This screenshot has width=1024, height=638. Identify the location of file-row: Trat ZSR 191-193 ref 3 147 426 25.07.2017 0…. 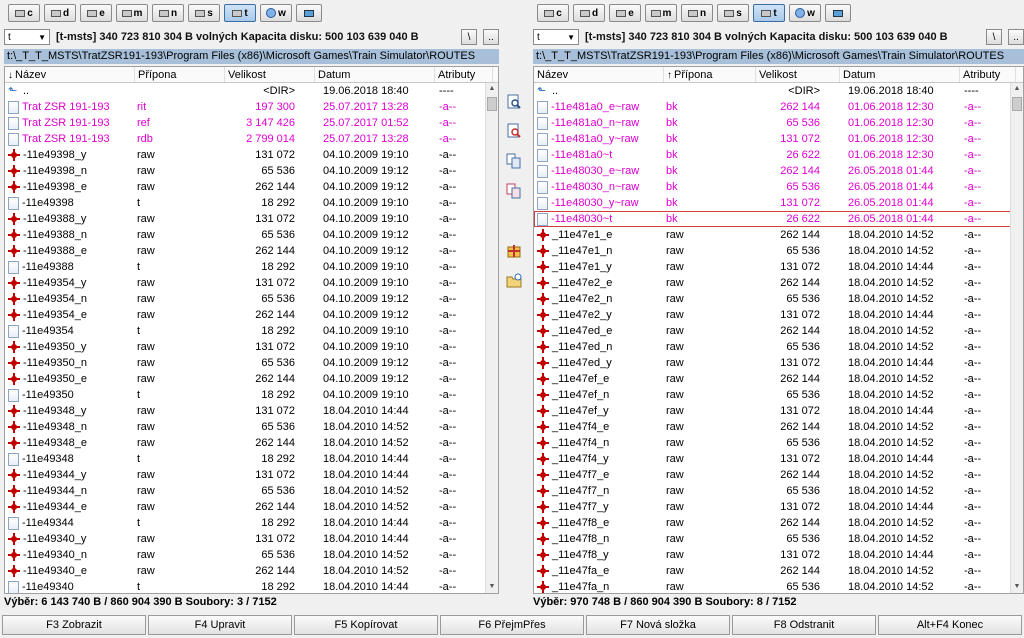
(251, 123).